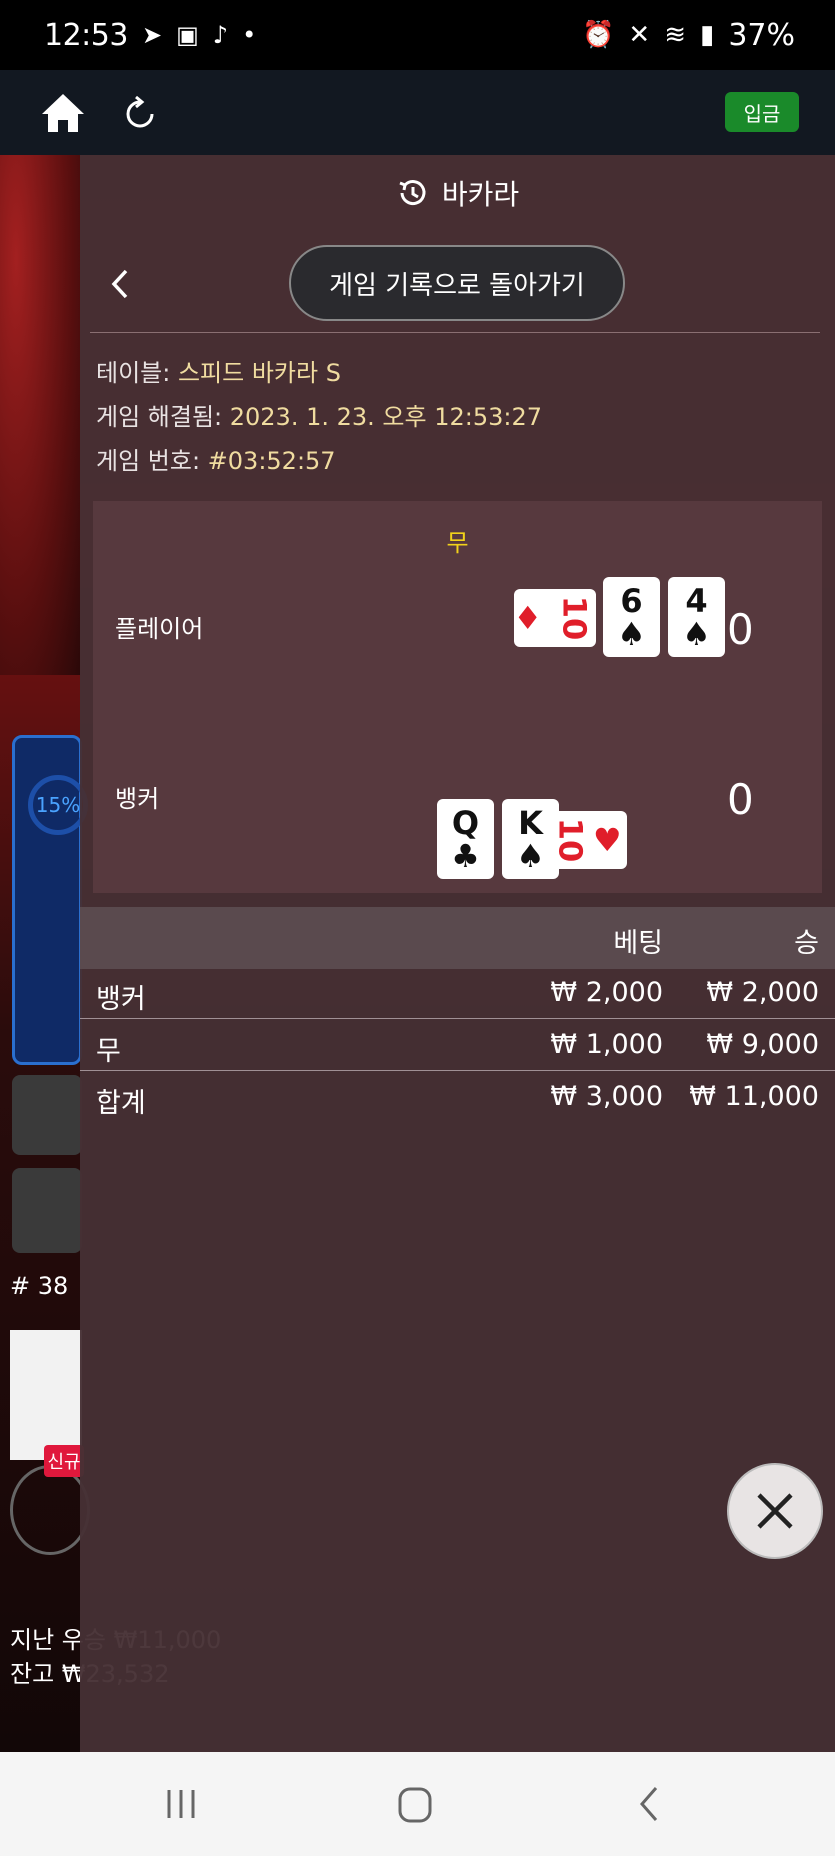 The image size is (835, 1856). Describe the element at coordinates (417, 35) in the screenshot. I see `status-bar: 12:53 ➤ ▣ ♪ • ⏰ ✕ ≋ ▮ 37%` at that location.